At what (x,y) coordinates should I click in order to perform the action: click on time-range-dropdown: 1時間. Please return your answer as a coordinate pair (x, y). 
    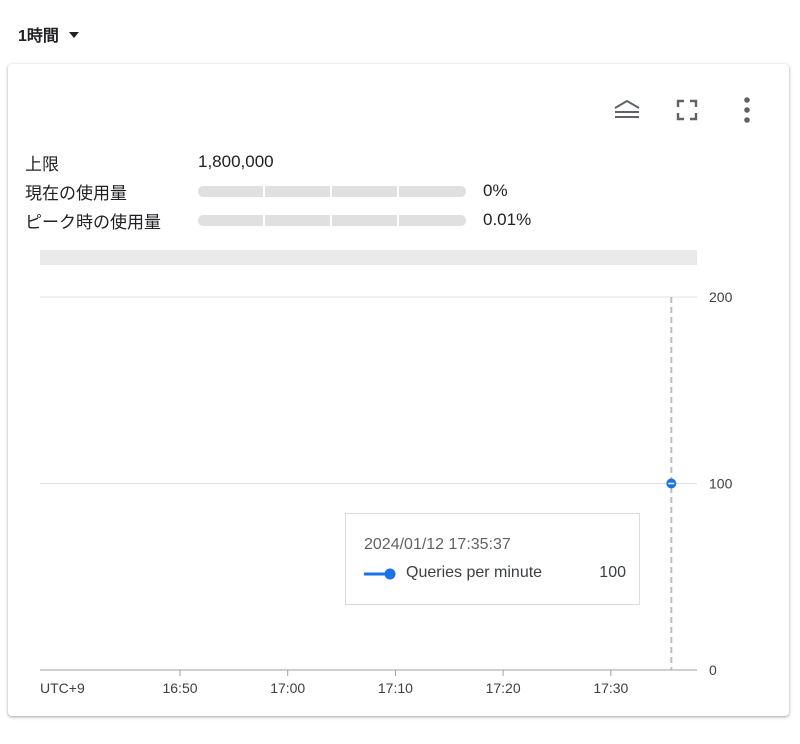
    Looking at the image, I should click on (48, 34).